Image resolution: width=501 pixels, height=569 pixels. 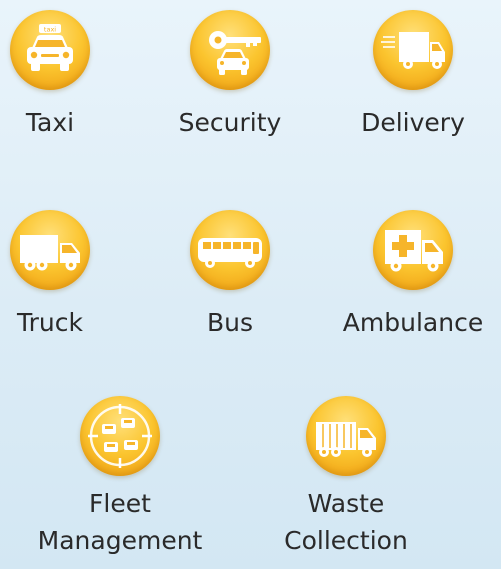 I want to click on service-label-fleet-management: Fleet Management, so click(x=120, y=522).